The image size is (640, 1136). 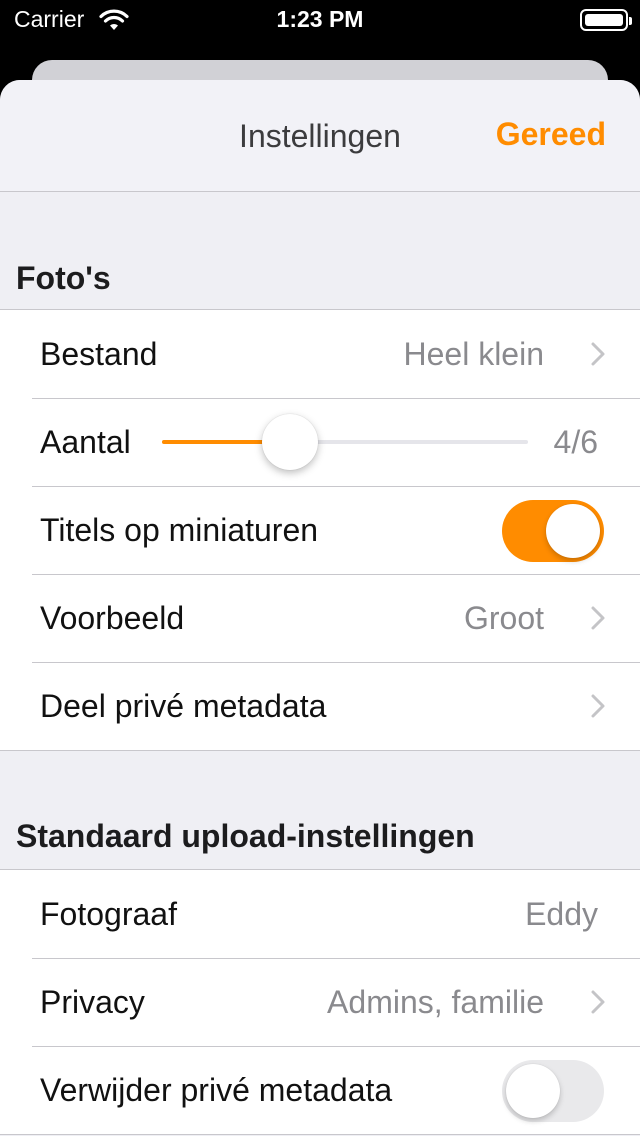 I want to click on photographer-value: Eddy, so click(x=561, y=914).